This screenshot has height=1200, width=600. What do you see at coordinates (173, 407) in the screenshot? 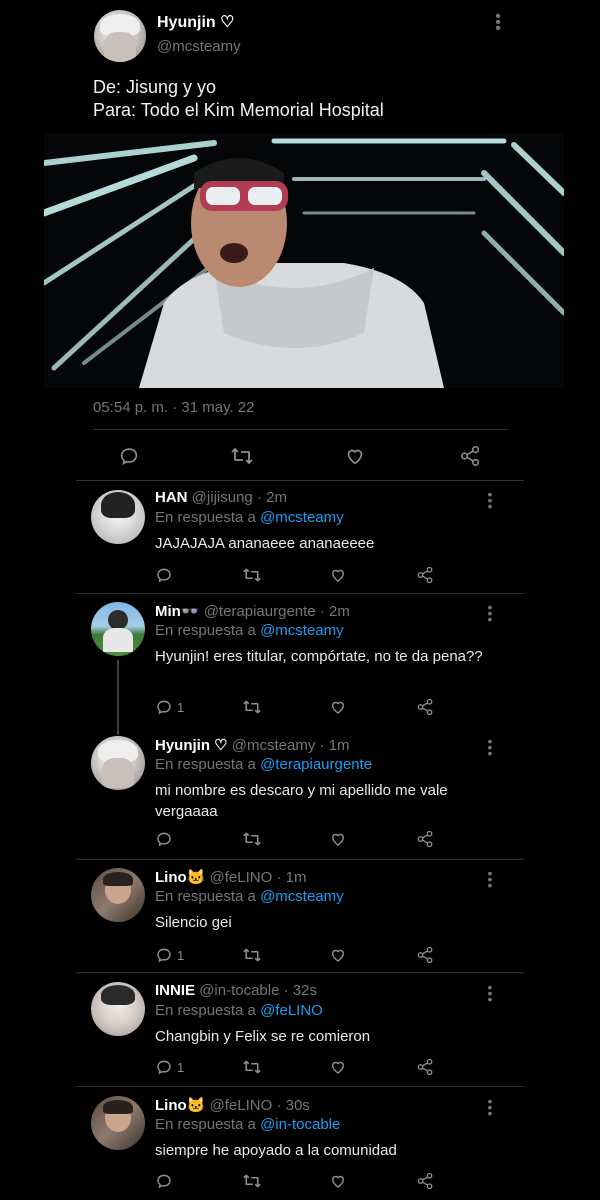
I see `tweet-timestamp: 05:54 p. m. · 31 may. 22` at bounding box center [173, 407].